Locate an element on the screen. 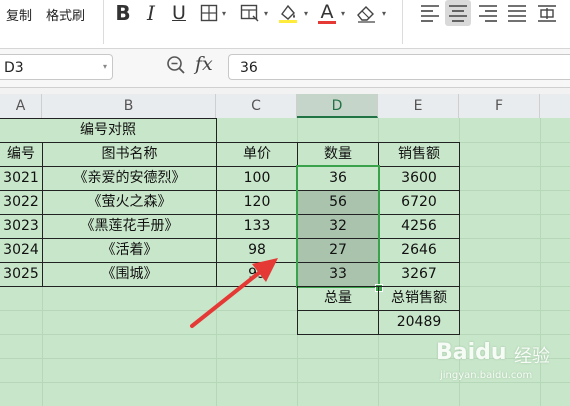 Image resolution: width=570 pixels, height=406 pixels. align-center-icon is located at coordinates (458, 13).